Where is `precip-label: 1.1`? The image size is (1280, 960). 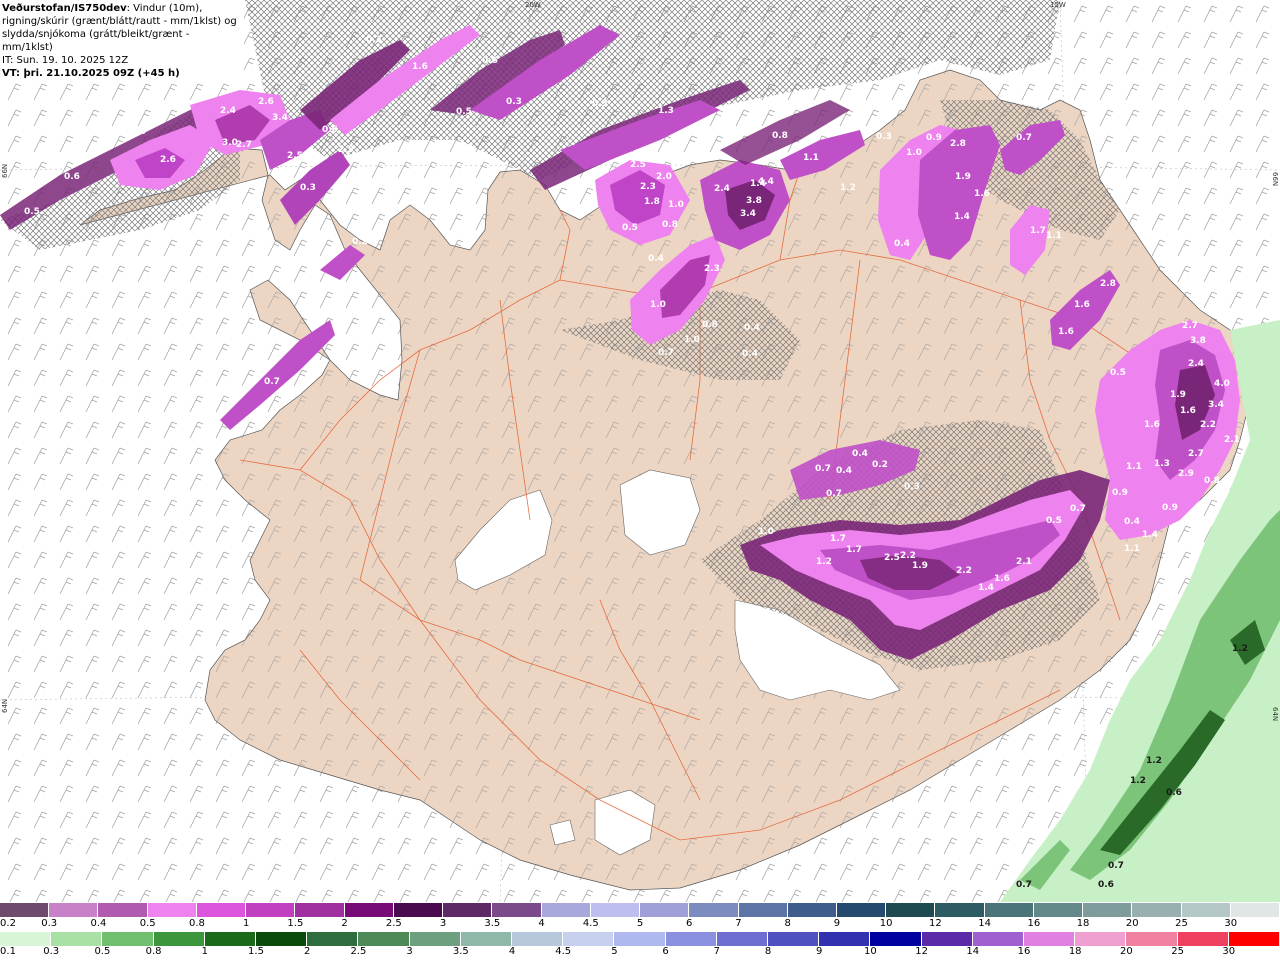
precip-label: 1.1 is located at coordinates (1132, 549).